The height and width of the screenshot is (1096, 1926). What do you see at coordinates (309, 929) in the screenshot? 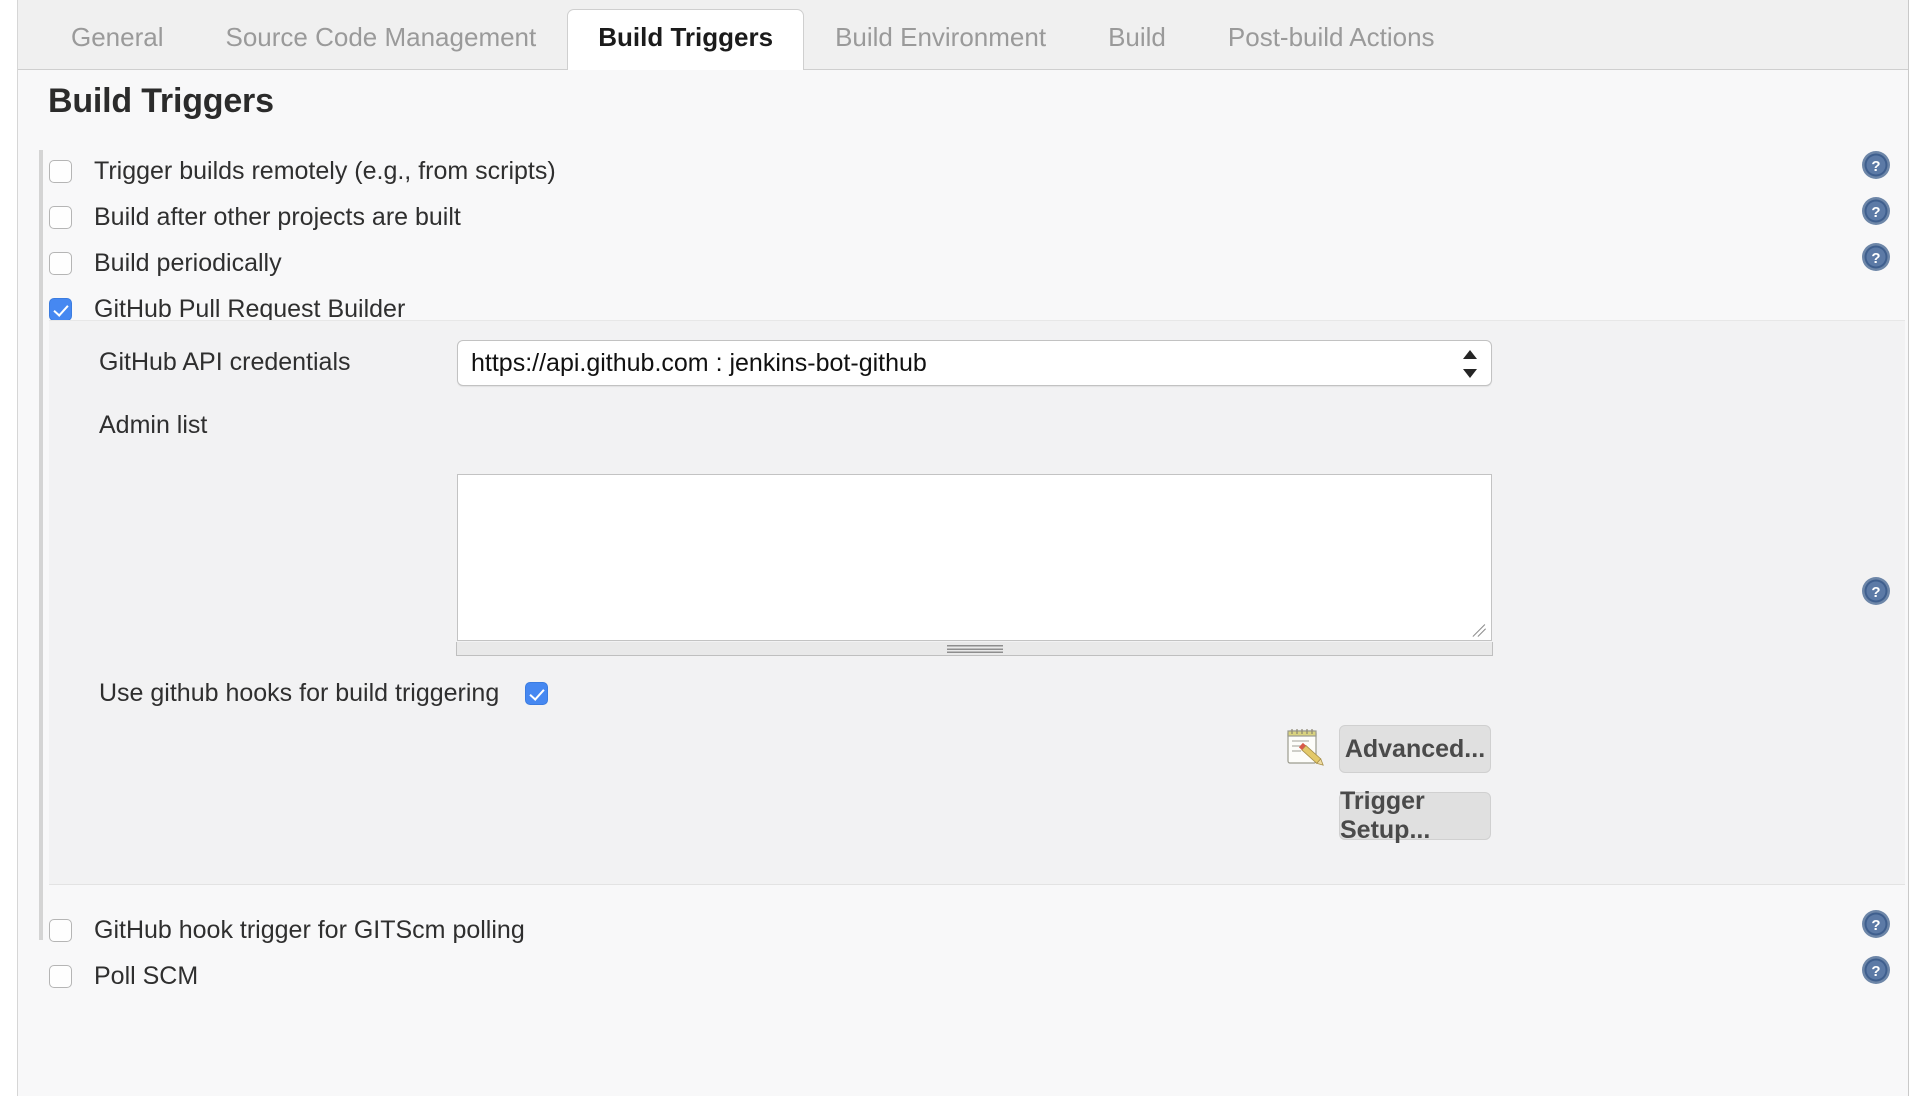
I see `label-github-hook-trigger-gitscm-polling: GitHub hook trigger for GITScm polling` at bounding box center [309, 929].